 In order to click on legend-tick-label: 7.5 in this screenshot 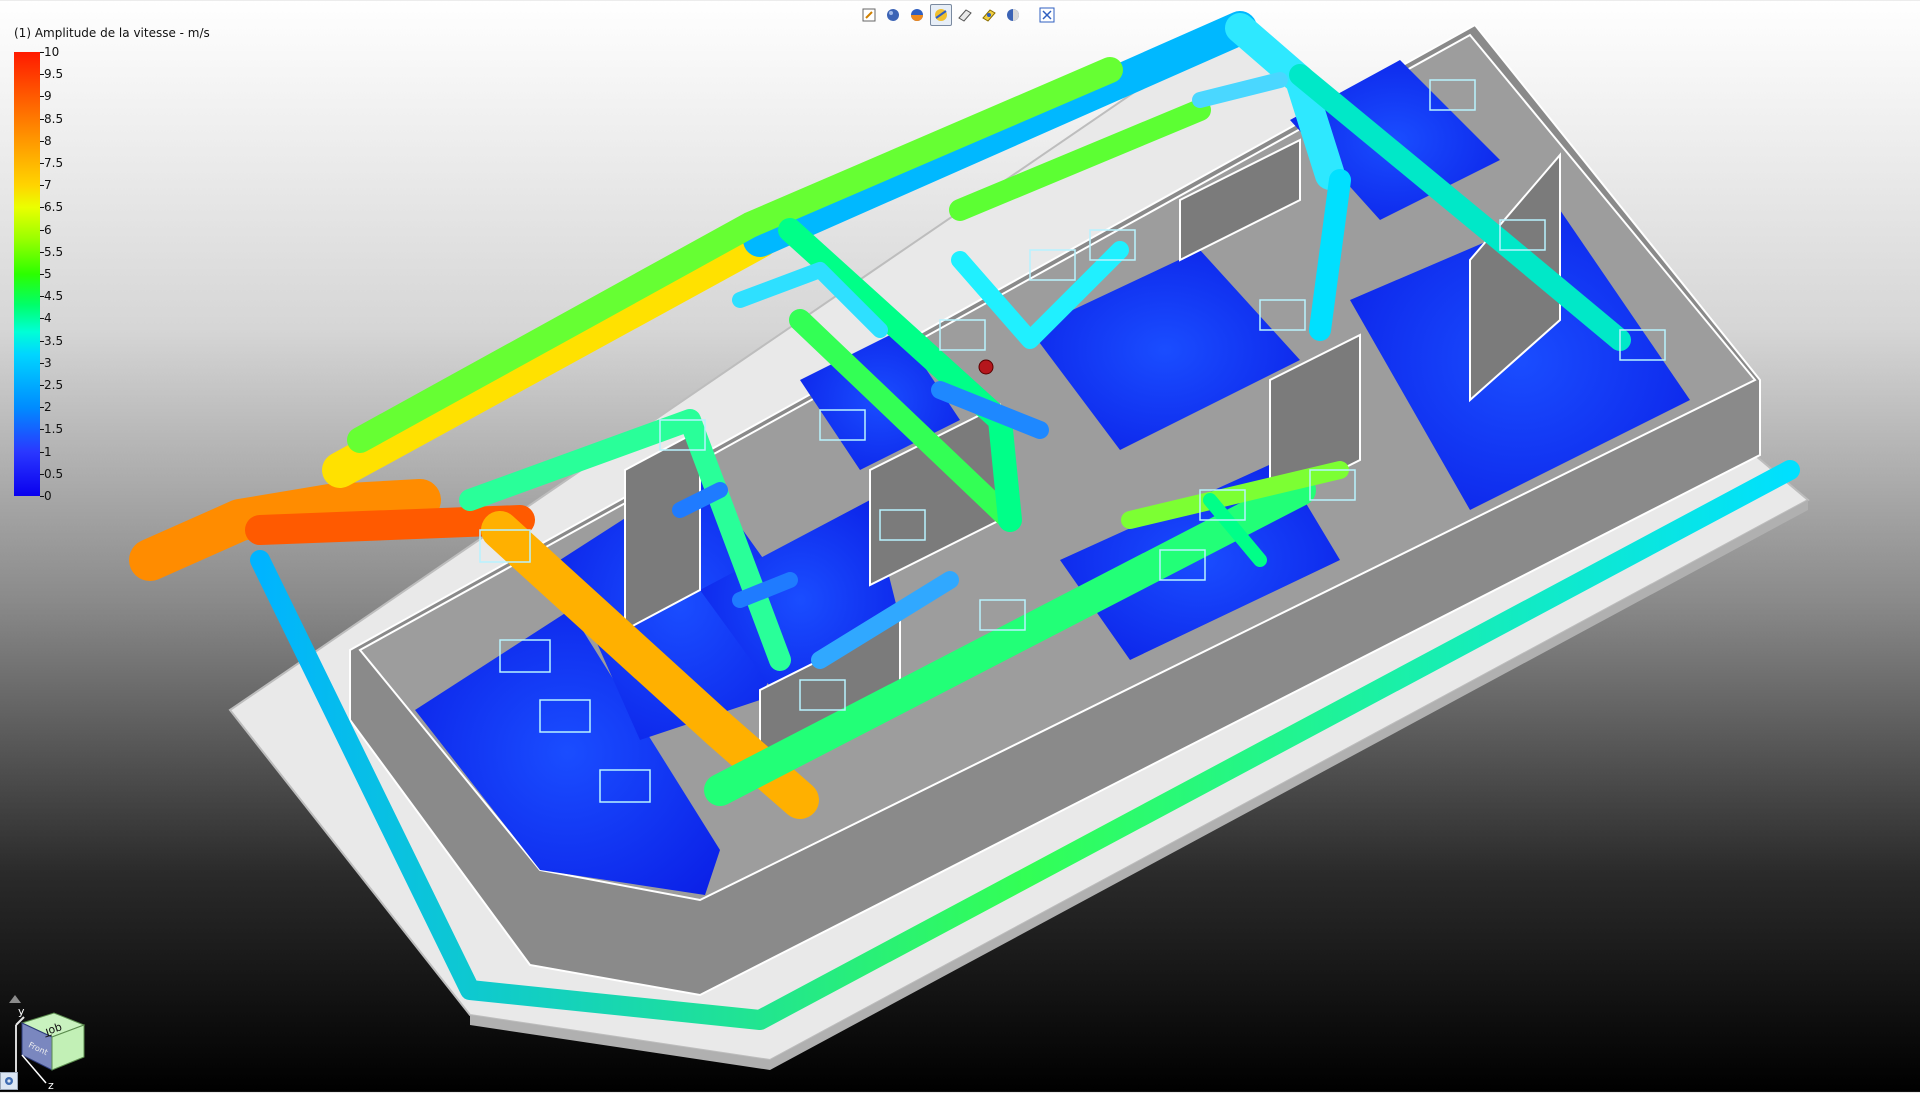, I will do `click(51, 163)`.